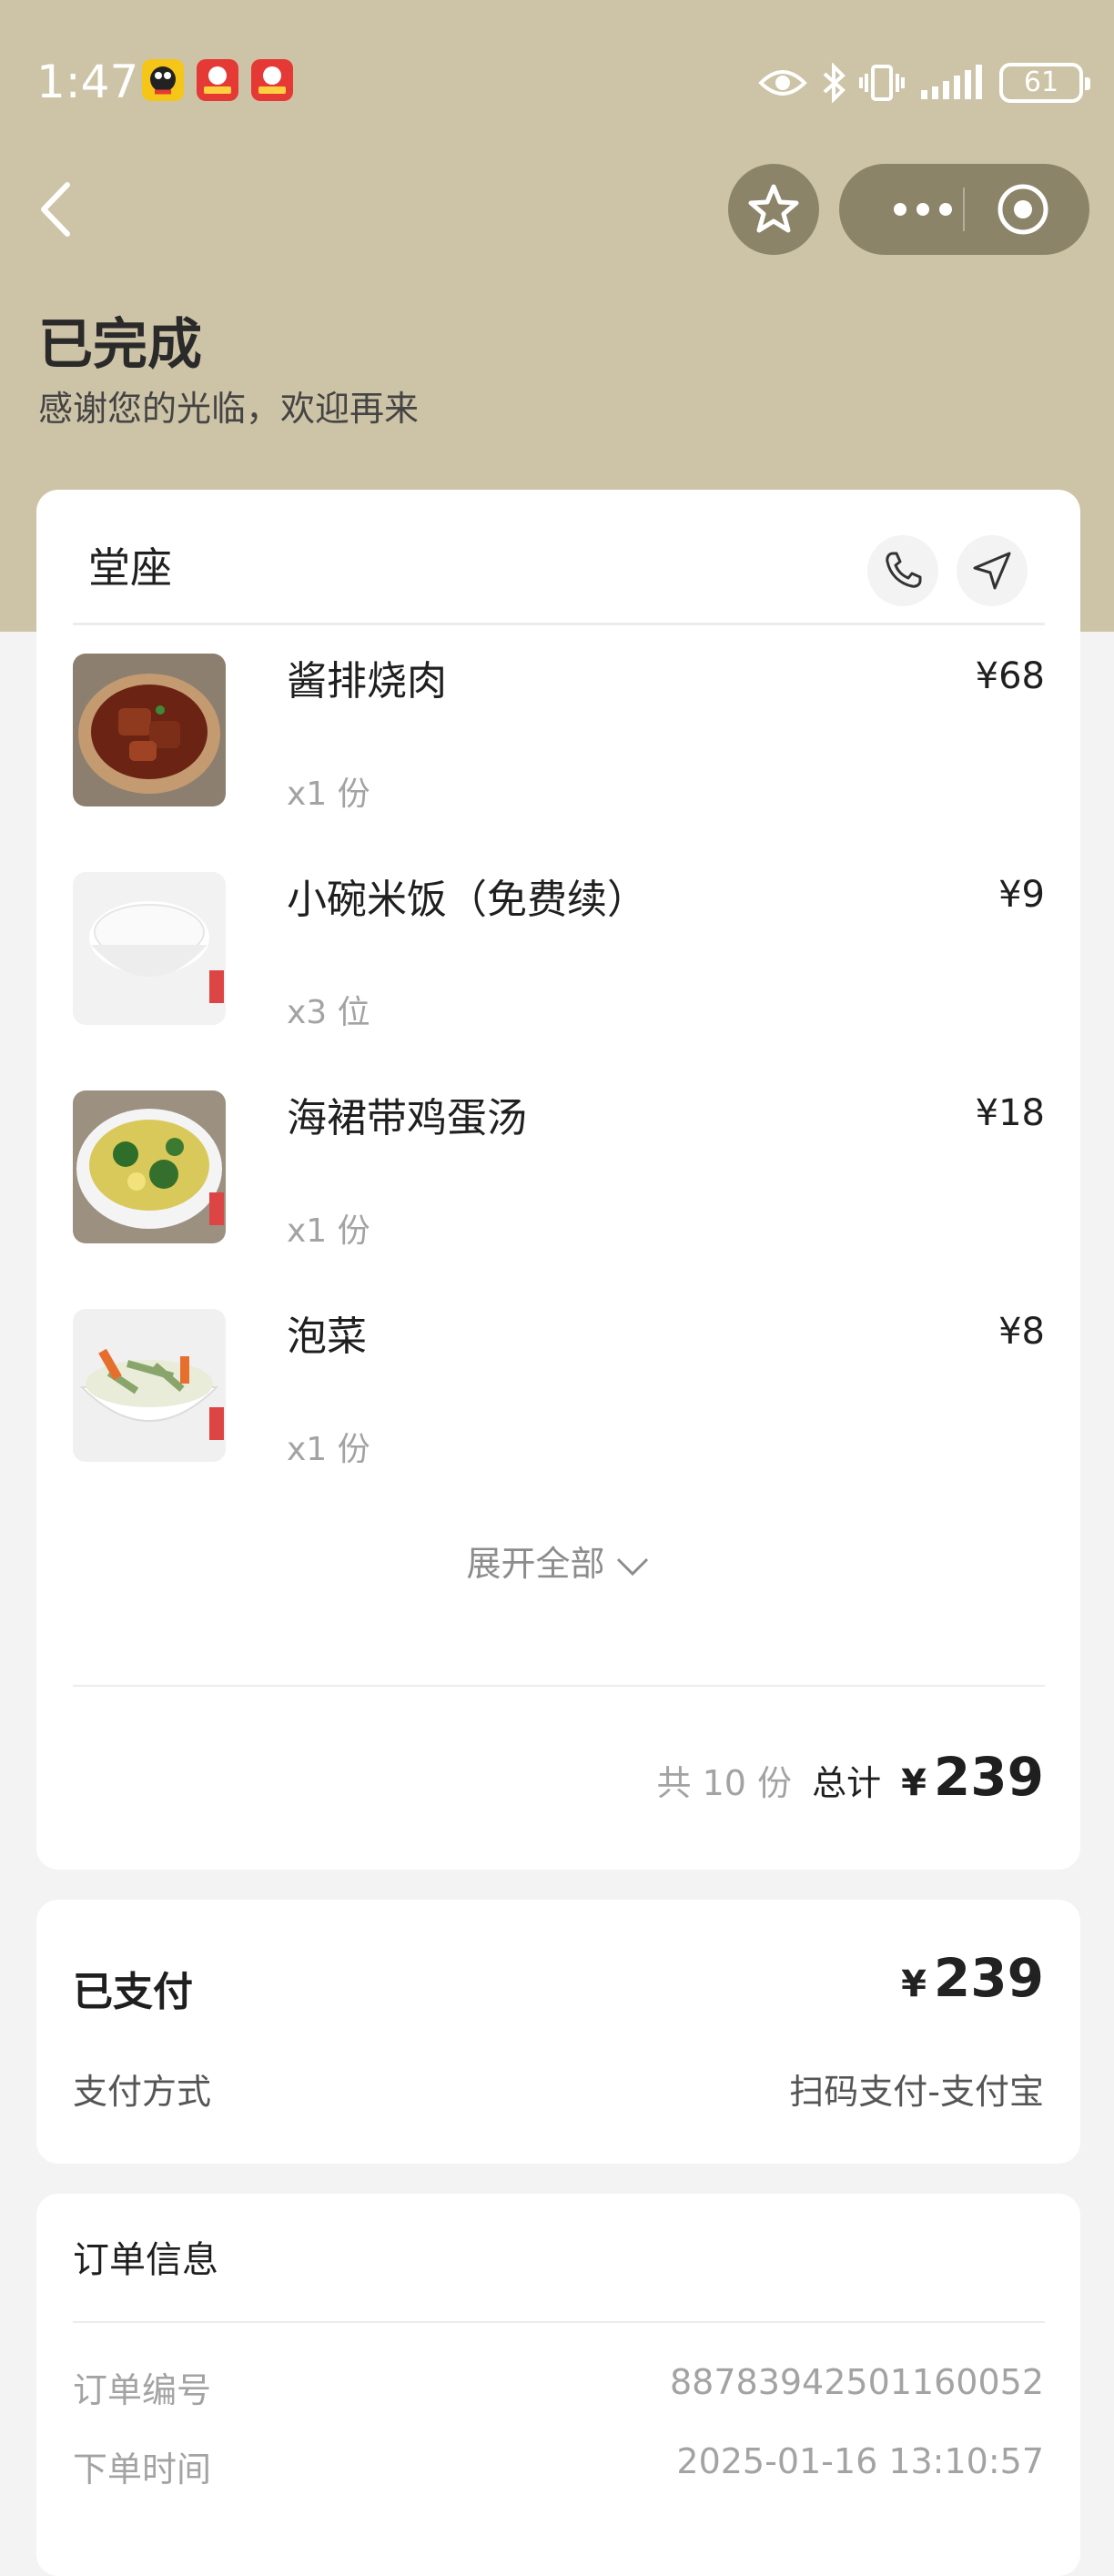 The image size is (1114, 2576). Describe the element at coordinates (559, 733) in the screenshot. I see `list-item: 酱排烧肉 ¥68 x1 份` at that location.